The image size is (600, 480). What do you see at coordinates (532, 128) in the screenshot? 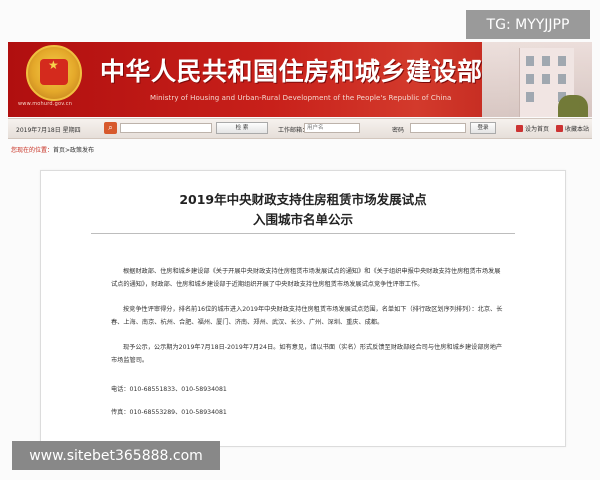
I see `set-home-link: 设为首页` at bounding box center [532, 128].